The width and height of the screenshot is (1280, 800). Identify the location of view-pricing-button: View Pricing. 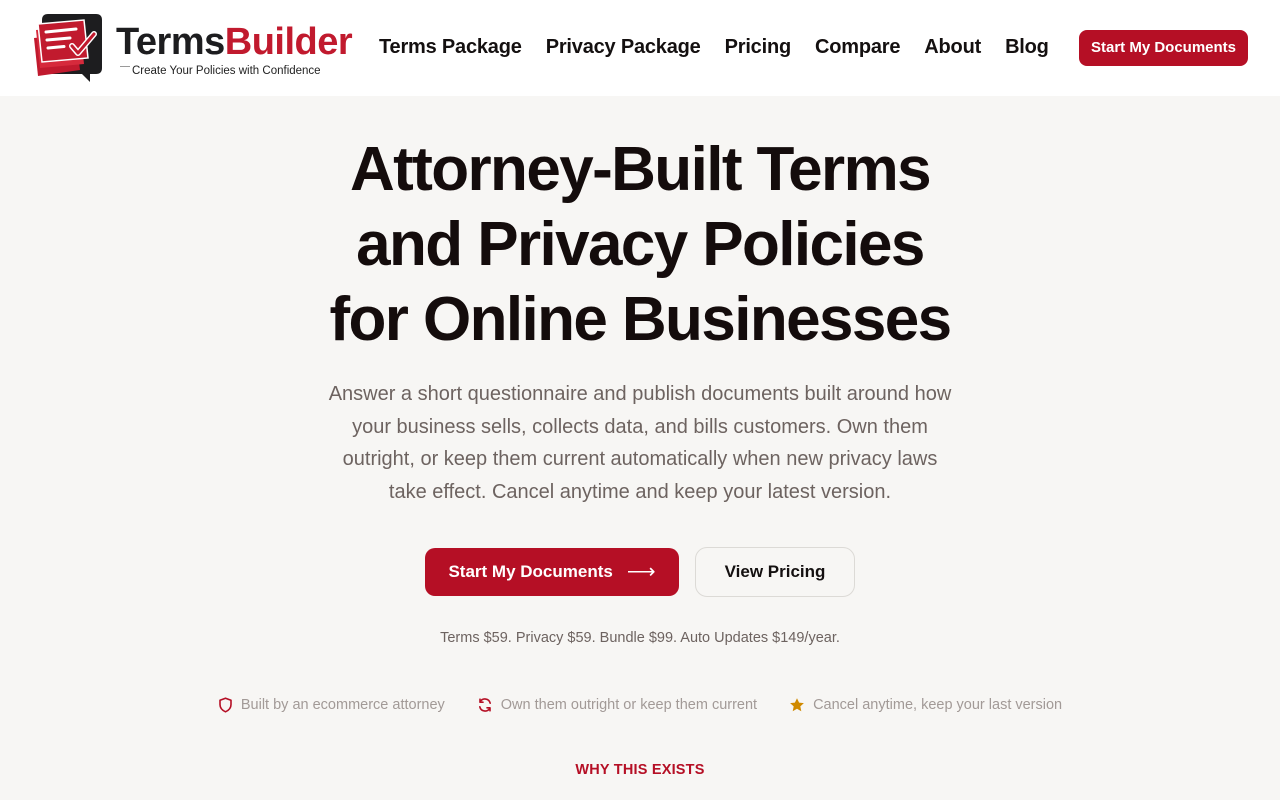
(775, 572).